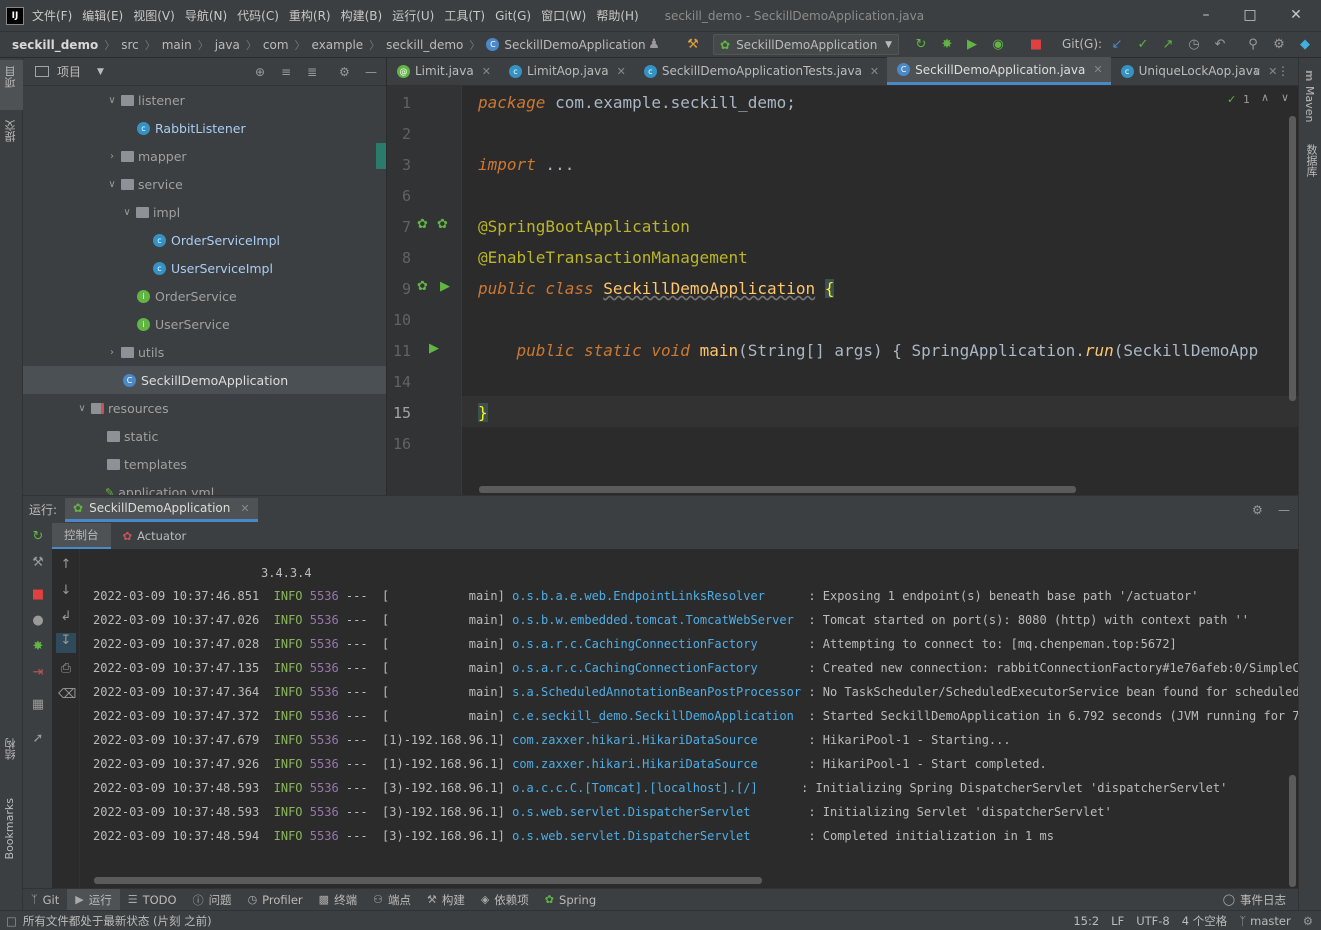  Describe the element at coordinates (154, 15) in the screenshot. I see `menu-view: 视图(V)` at that location.